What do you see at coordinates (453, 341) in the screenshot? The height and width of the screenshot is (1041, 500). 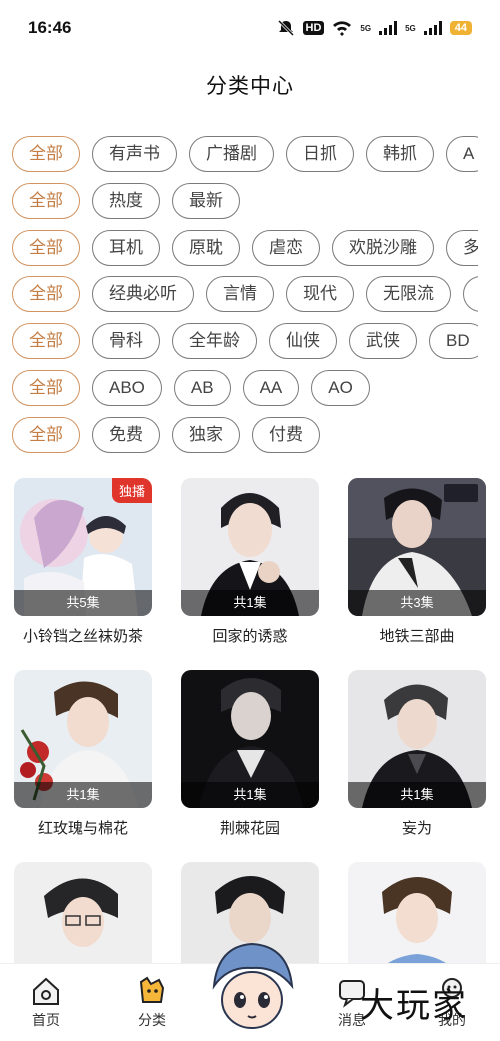 I see `chip-more: BD` at bounding box center [453, 341].